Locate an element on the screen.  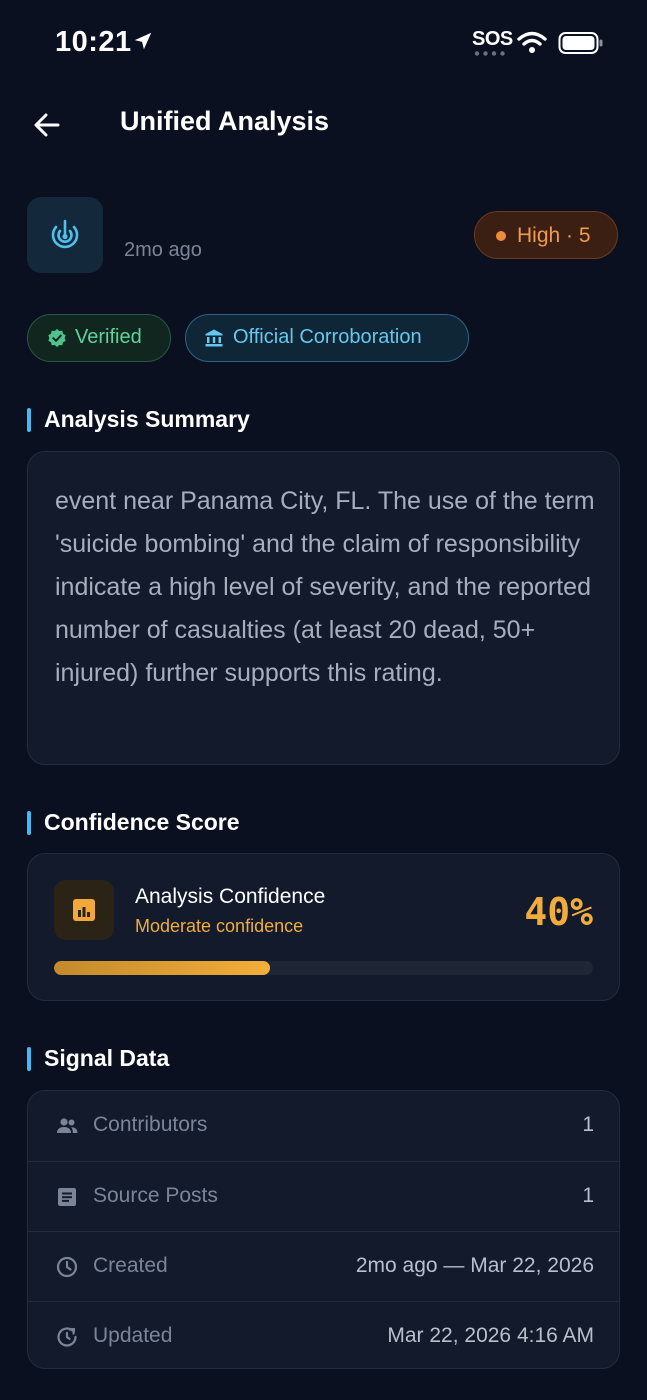
signal-row-updated: Updated Mar 22, 2026 4:16 AM is located at coordinates (323, 1334).